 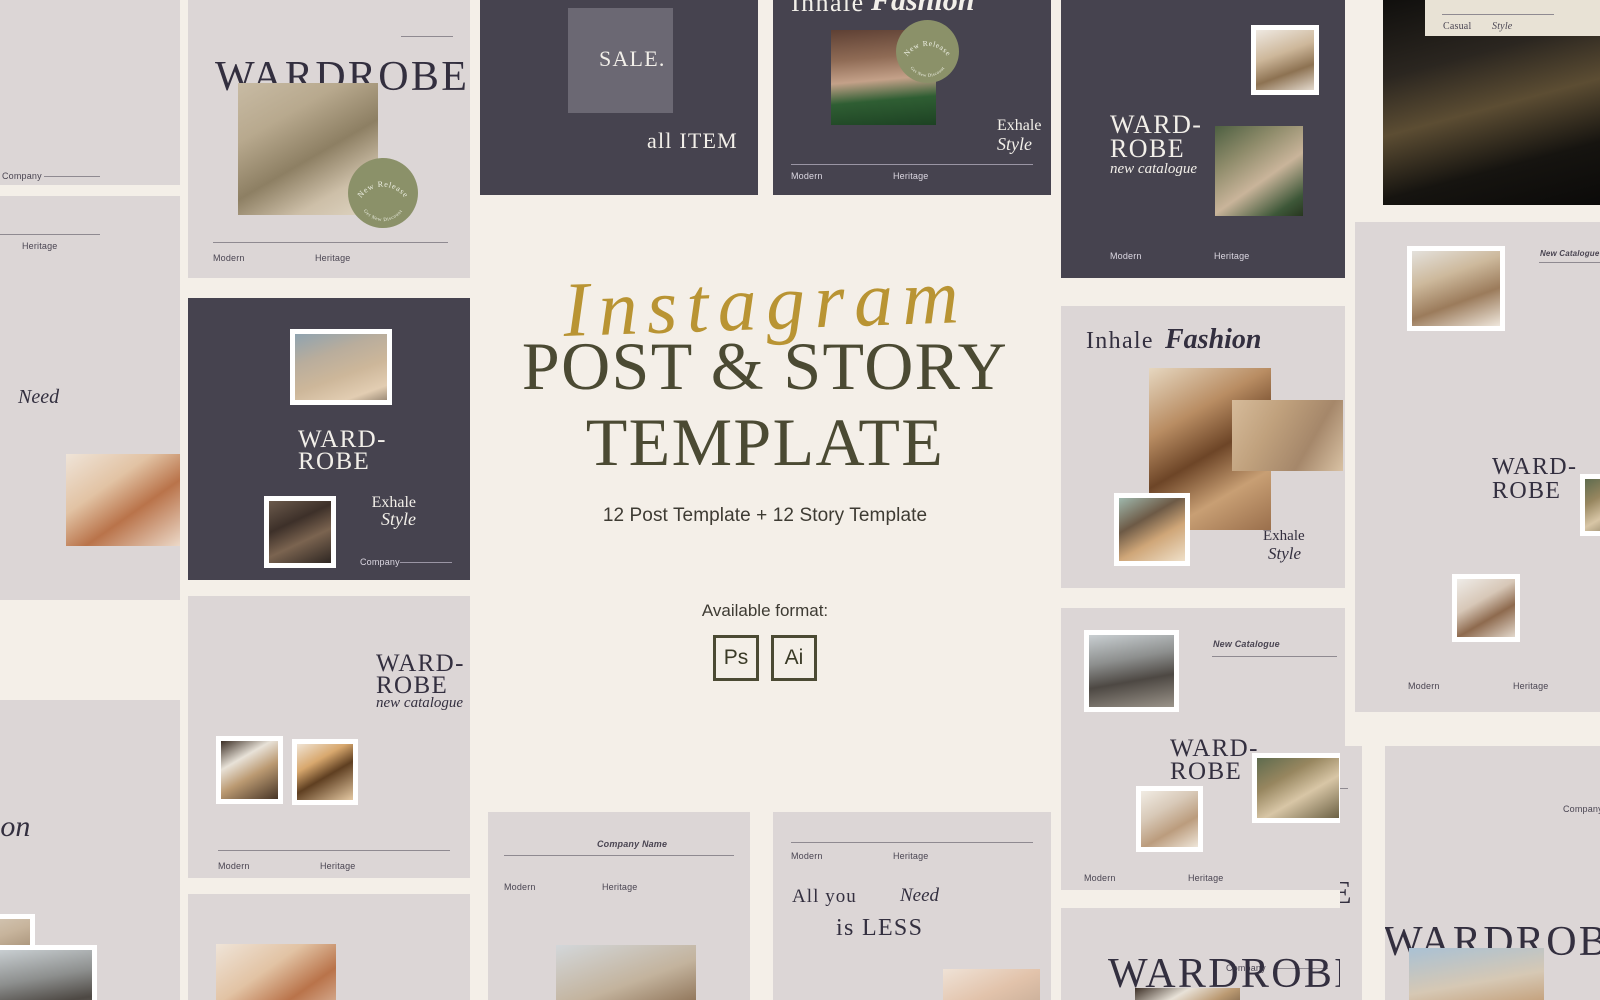 What do you see at coordinates (736, 657) in the screenshot?
I see `photoshop-badge: Ps` at bounding box center [736, 657].